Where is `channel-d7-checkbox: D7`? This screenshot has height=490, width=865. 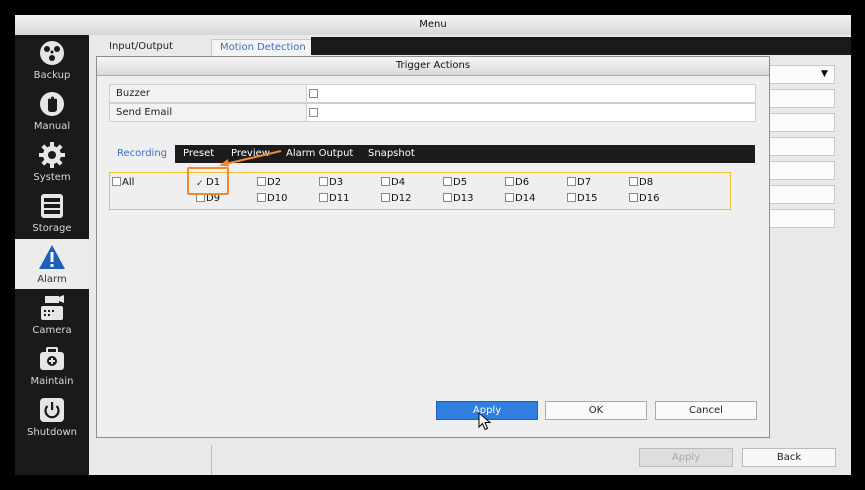
channel-d7-checkbox: D7 is located at coordinates (579, 183).